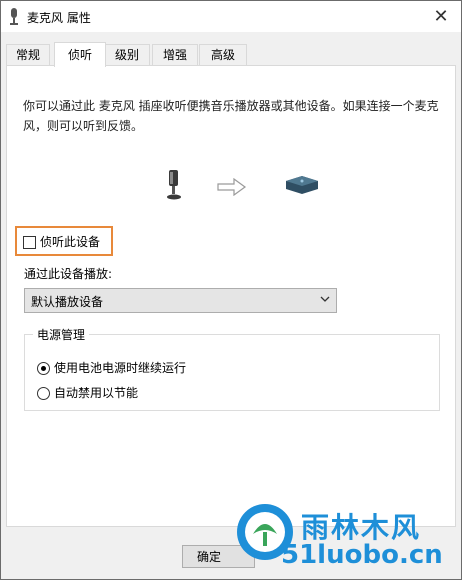  What do you see at coordinates (70, 241) in the screenshot?
I see `listen-checkbox-label: 侦听此设备` at bounding box center [70, 241].